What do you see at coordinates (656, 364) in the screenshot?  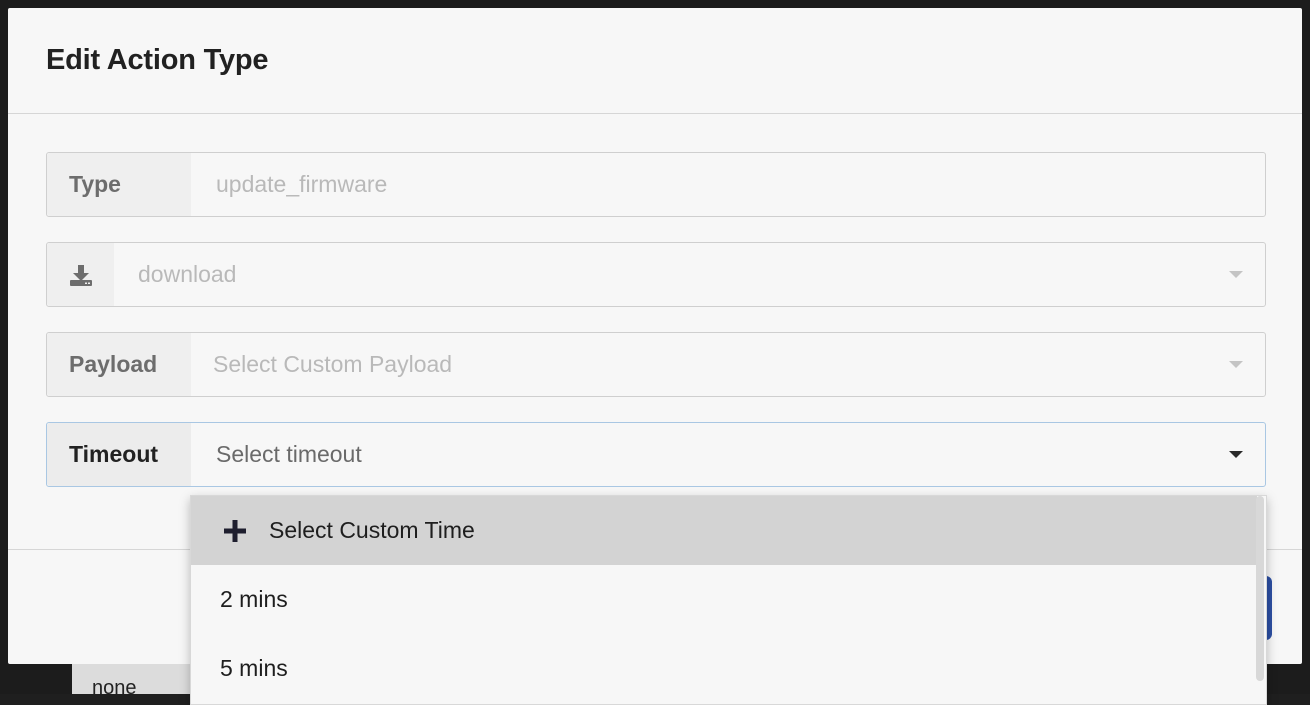 I see `payload-input-group: Payload Select Custom Payload` at bounding box center [656, 364].